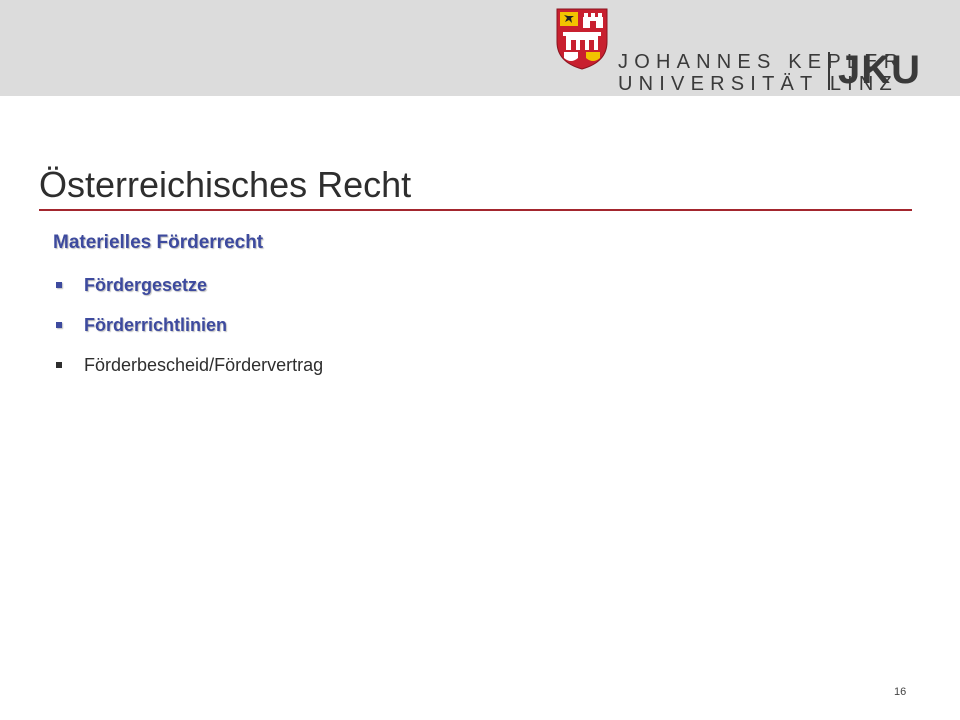 Image resolution: width=960 pixels, height=720 pixels. Describe the element at coordinates (156, 324) in the screenshot. I see `bullet-text: Förderrichtlinien` at that location.